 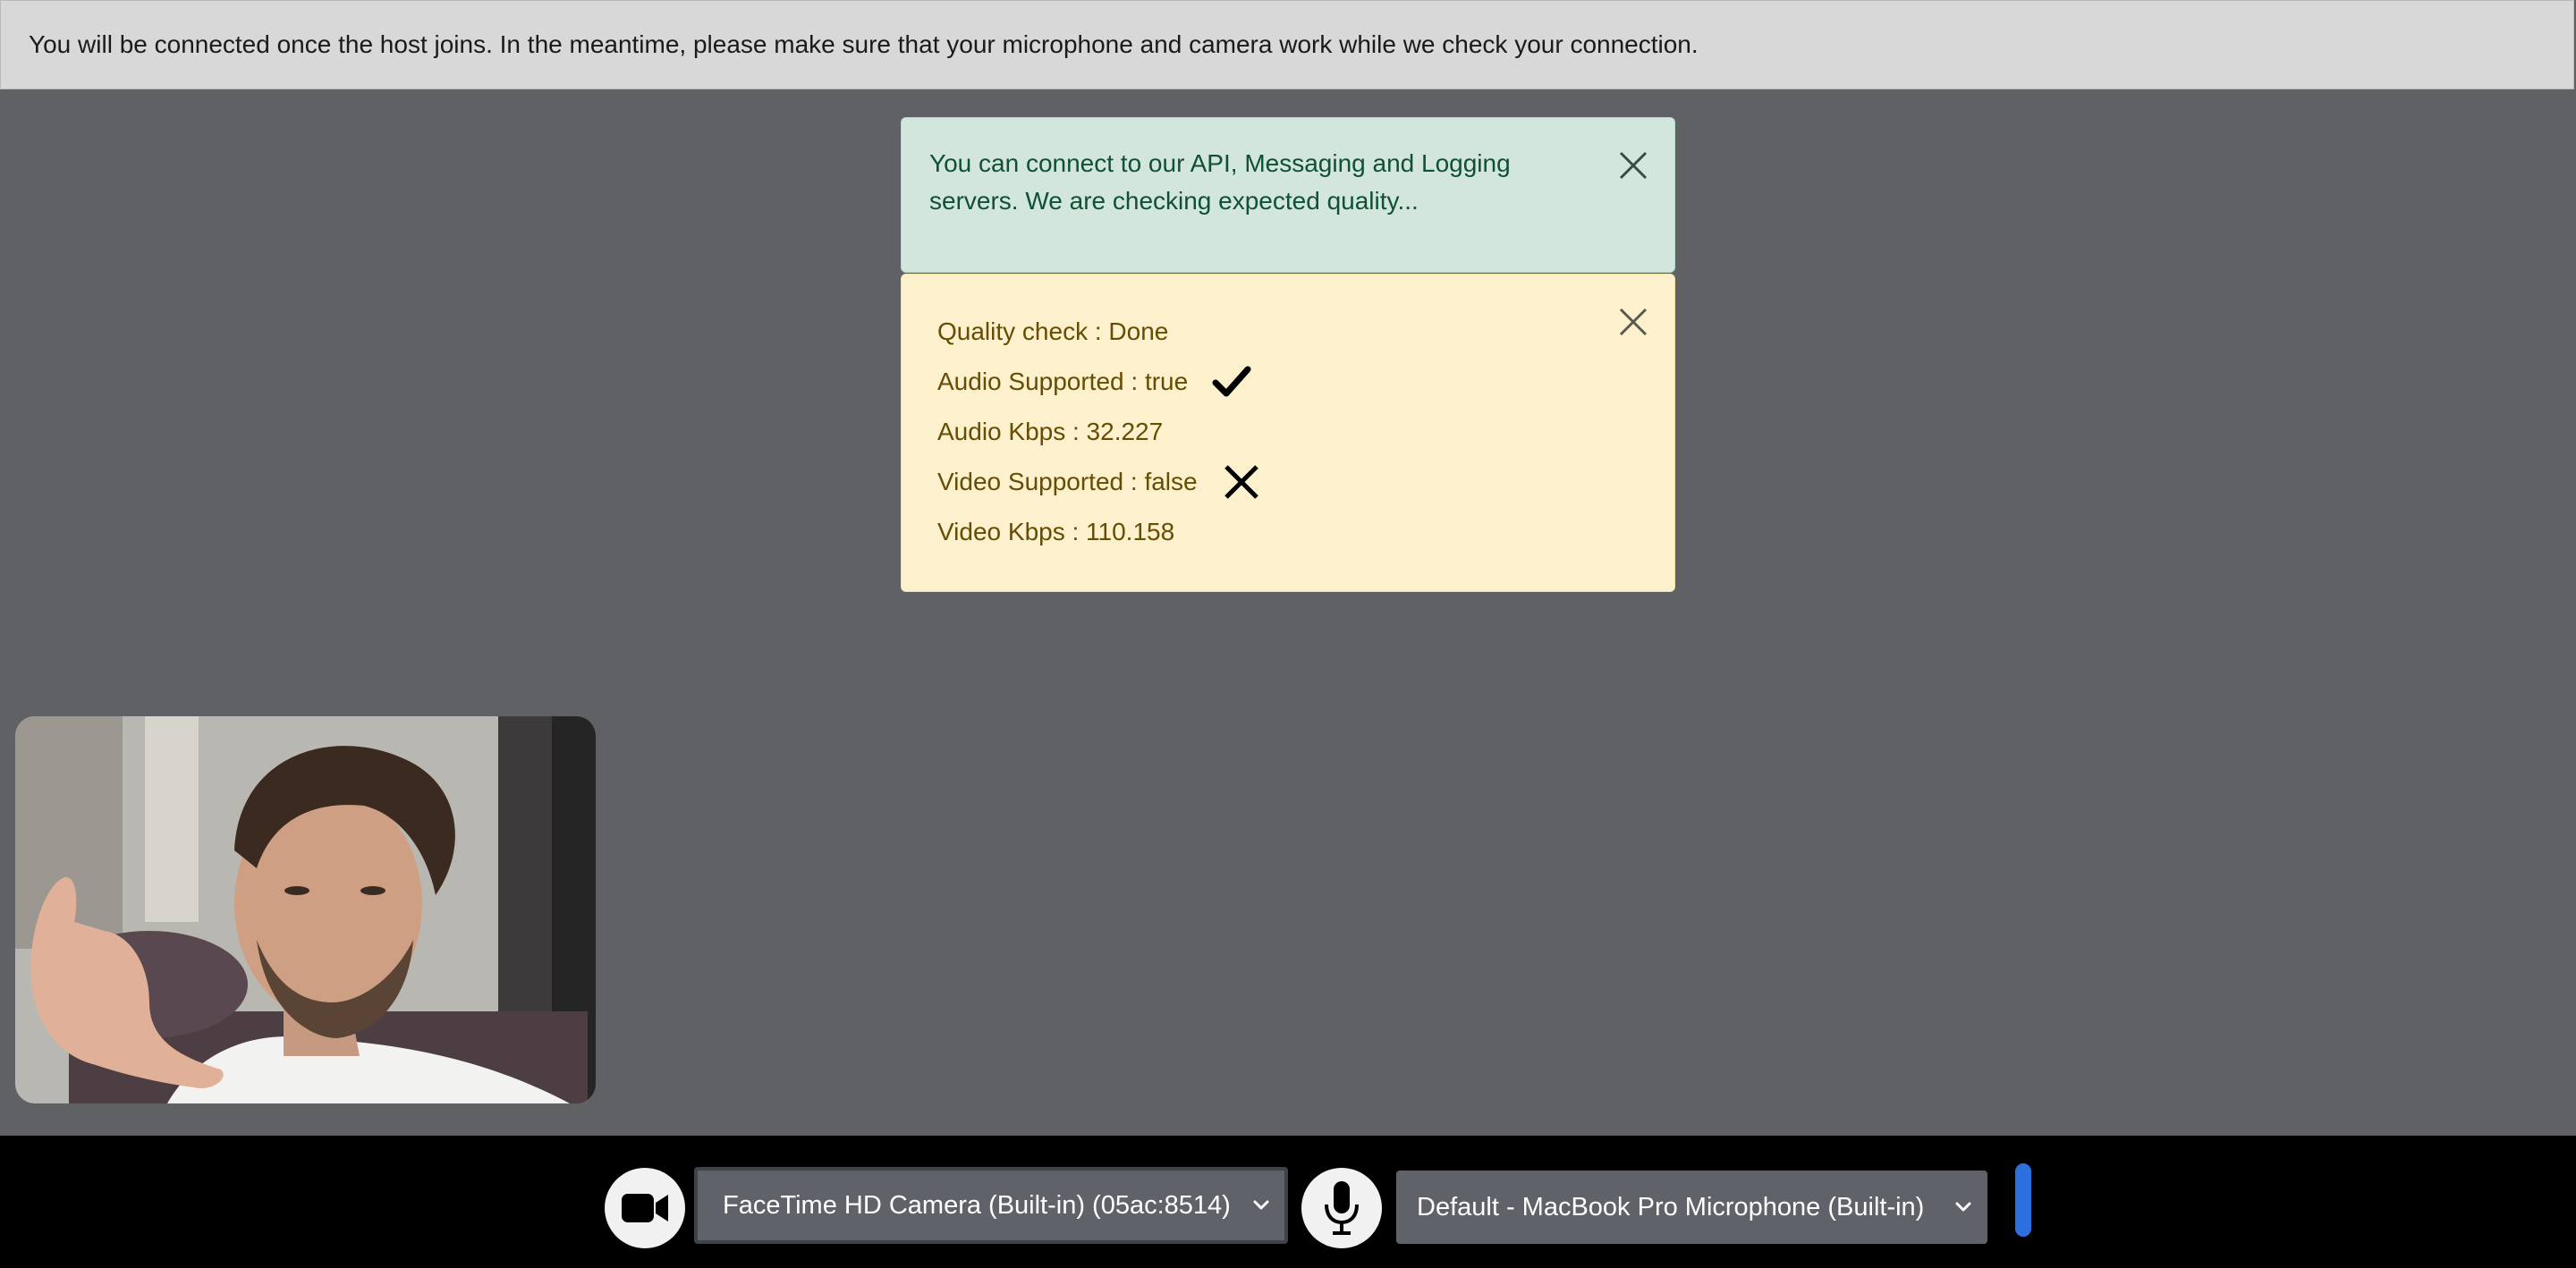 I want to click on video-supported-row: Video Supported : false, so click(x=1305, y=482).